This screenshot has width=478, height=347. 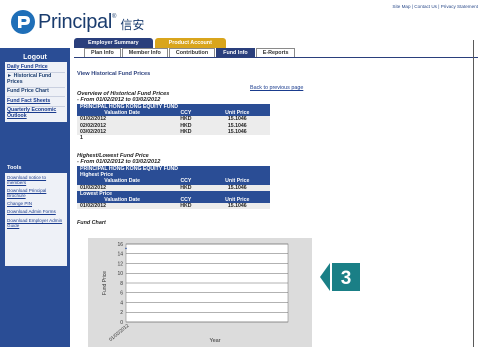 I want to click on x-axis-label: Year, so click(x=214, y=341).